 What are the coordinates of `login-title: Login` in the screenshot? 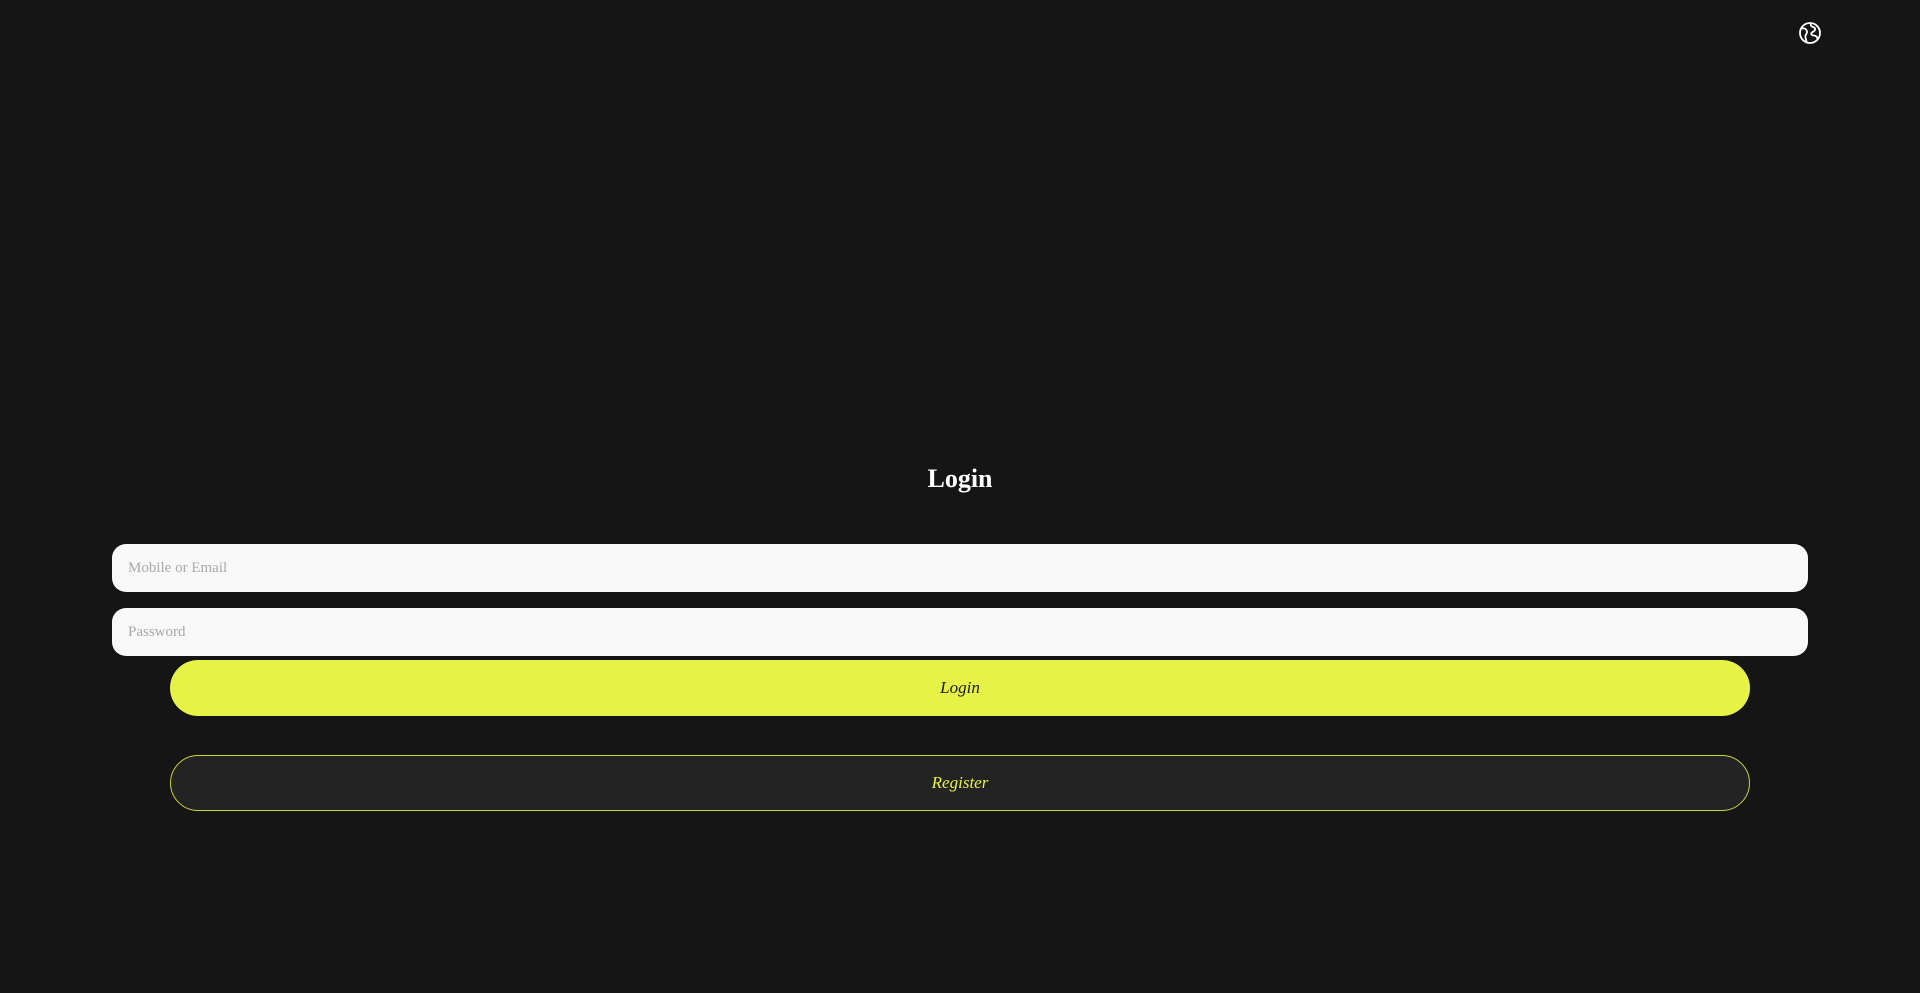 It's located at (960, 478).